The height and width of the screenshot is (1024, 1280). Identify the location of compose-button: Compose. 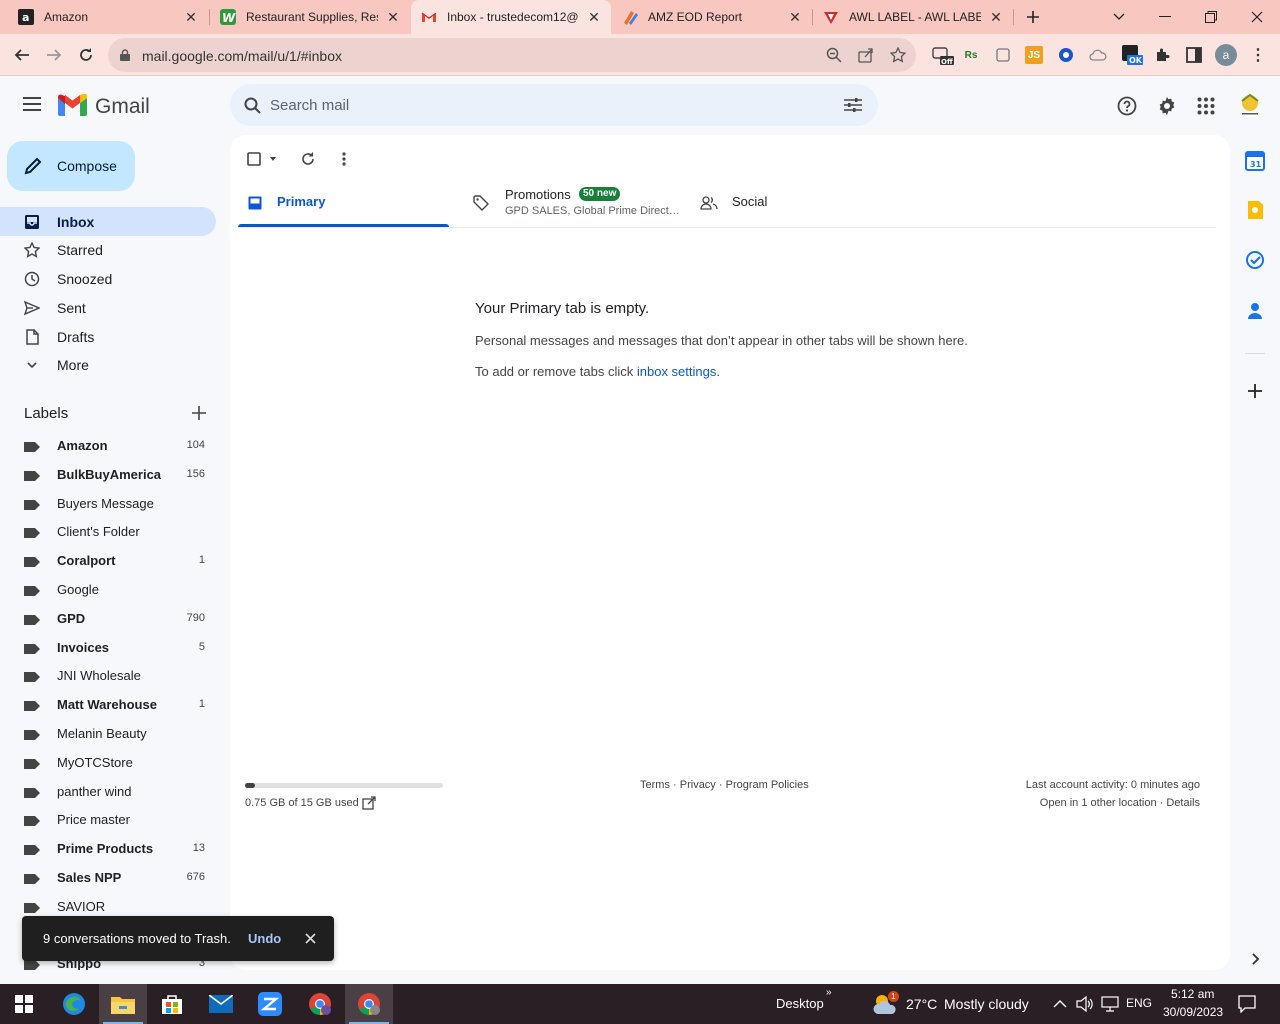
(71, 166).